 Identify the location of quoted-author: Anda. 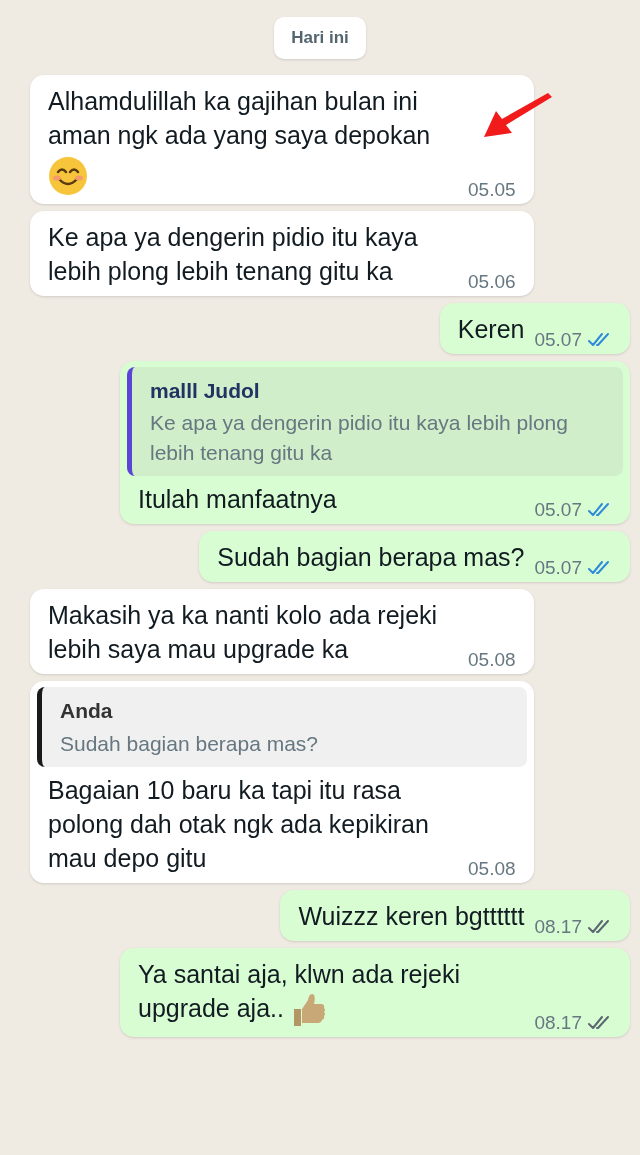
(87, 711).